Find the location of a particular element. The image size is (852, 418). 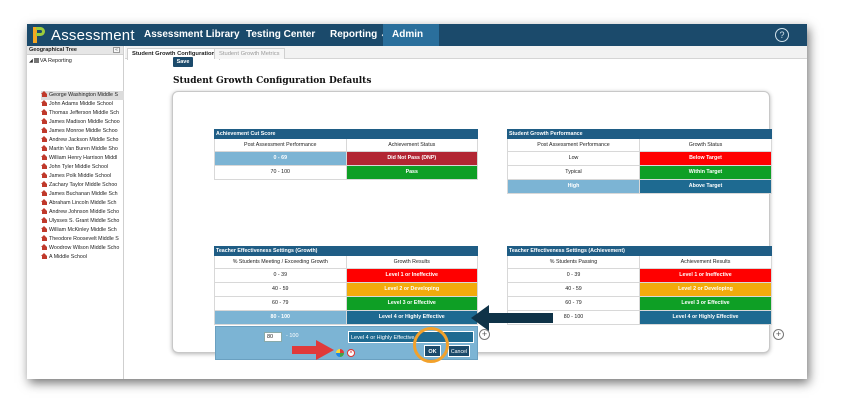

annotation-arrow-red is located at coordinates (313, 350).